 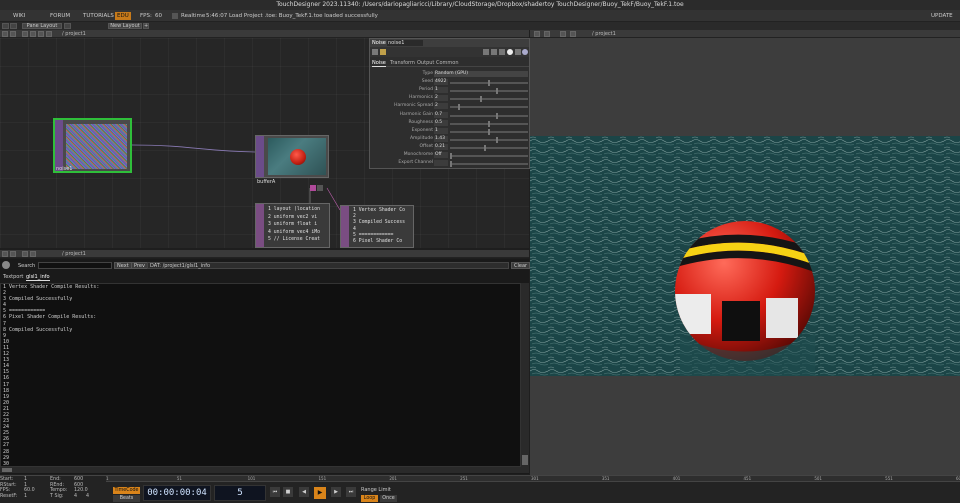 I want to click on tsig-numerator: 4, so click(x=75, y=497).